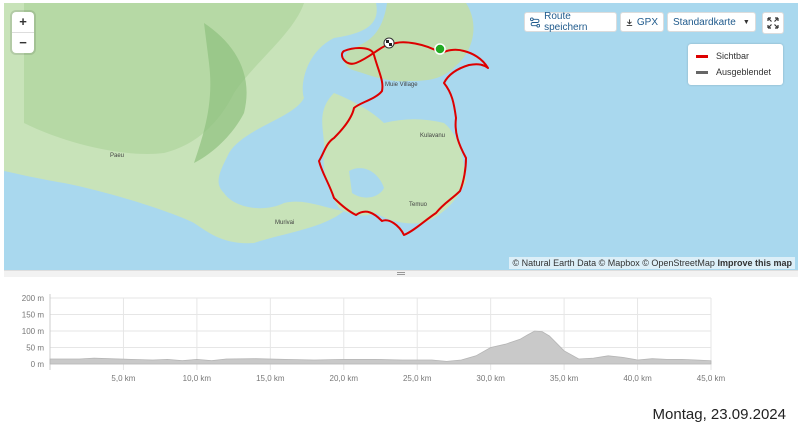 The height and width of the screenshot is (437, 800). I want to click on zoom-control: + −, so click(23, 32).